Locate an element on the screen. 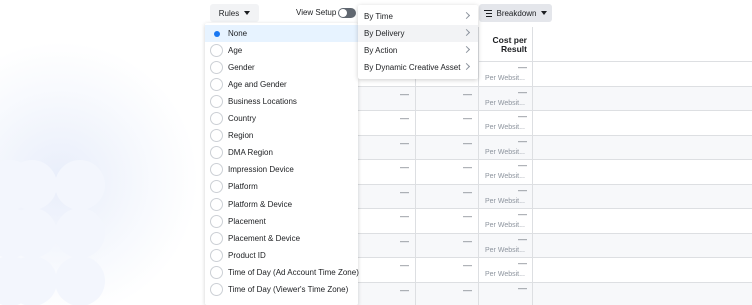 The height and width of the screenshot is (305, 752). breakdown-option: Age is located at coordinates (281, 50).